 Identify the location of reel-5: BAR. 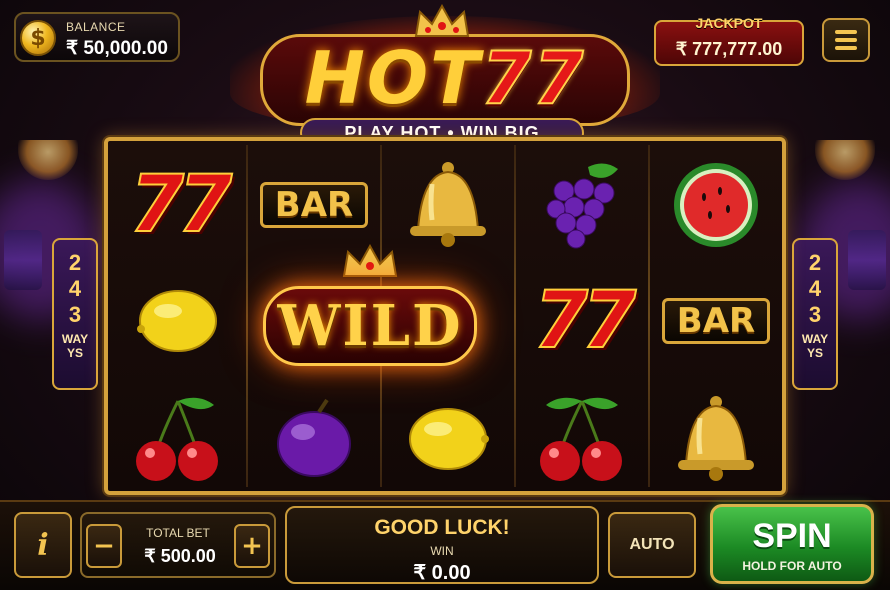
(716, 316).